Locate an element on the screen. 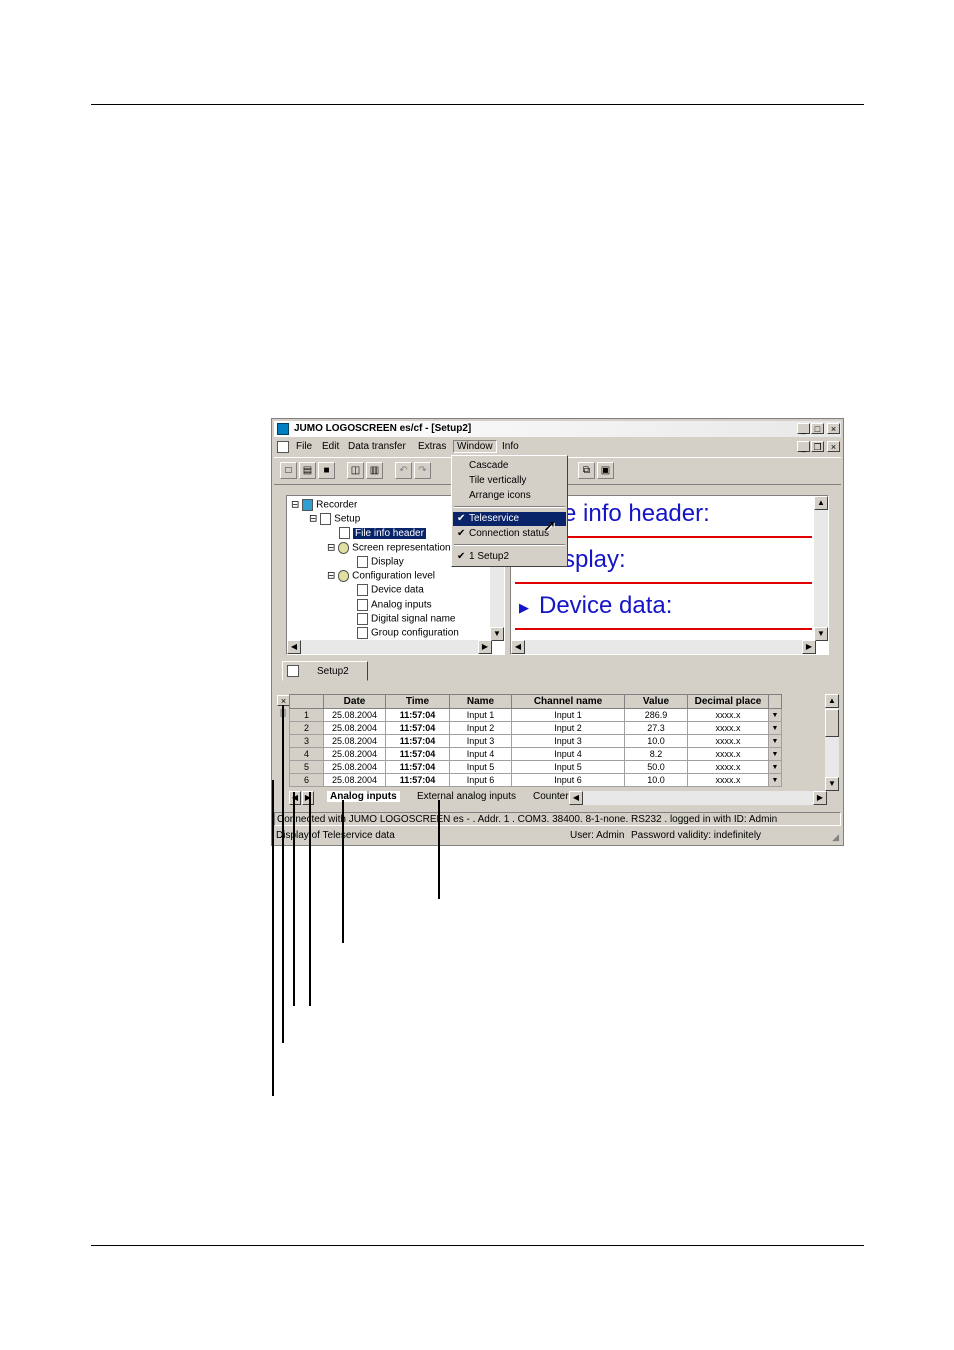 The image size is (954, 1350). doc-minimize-icon: _ is located at coordinates (803, 446).